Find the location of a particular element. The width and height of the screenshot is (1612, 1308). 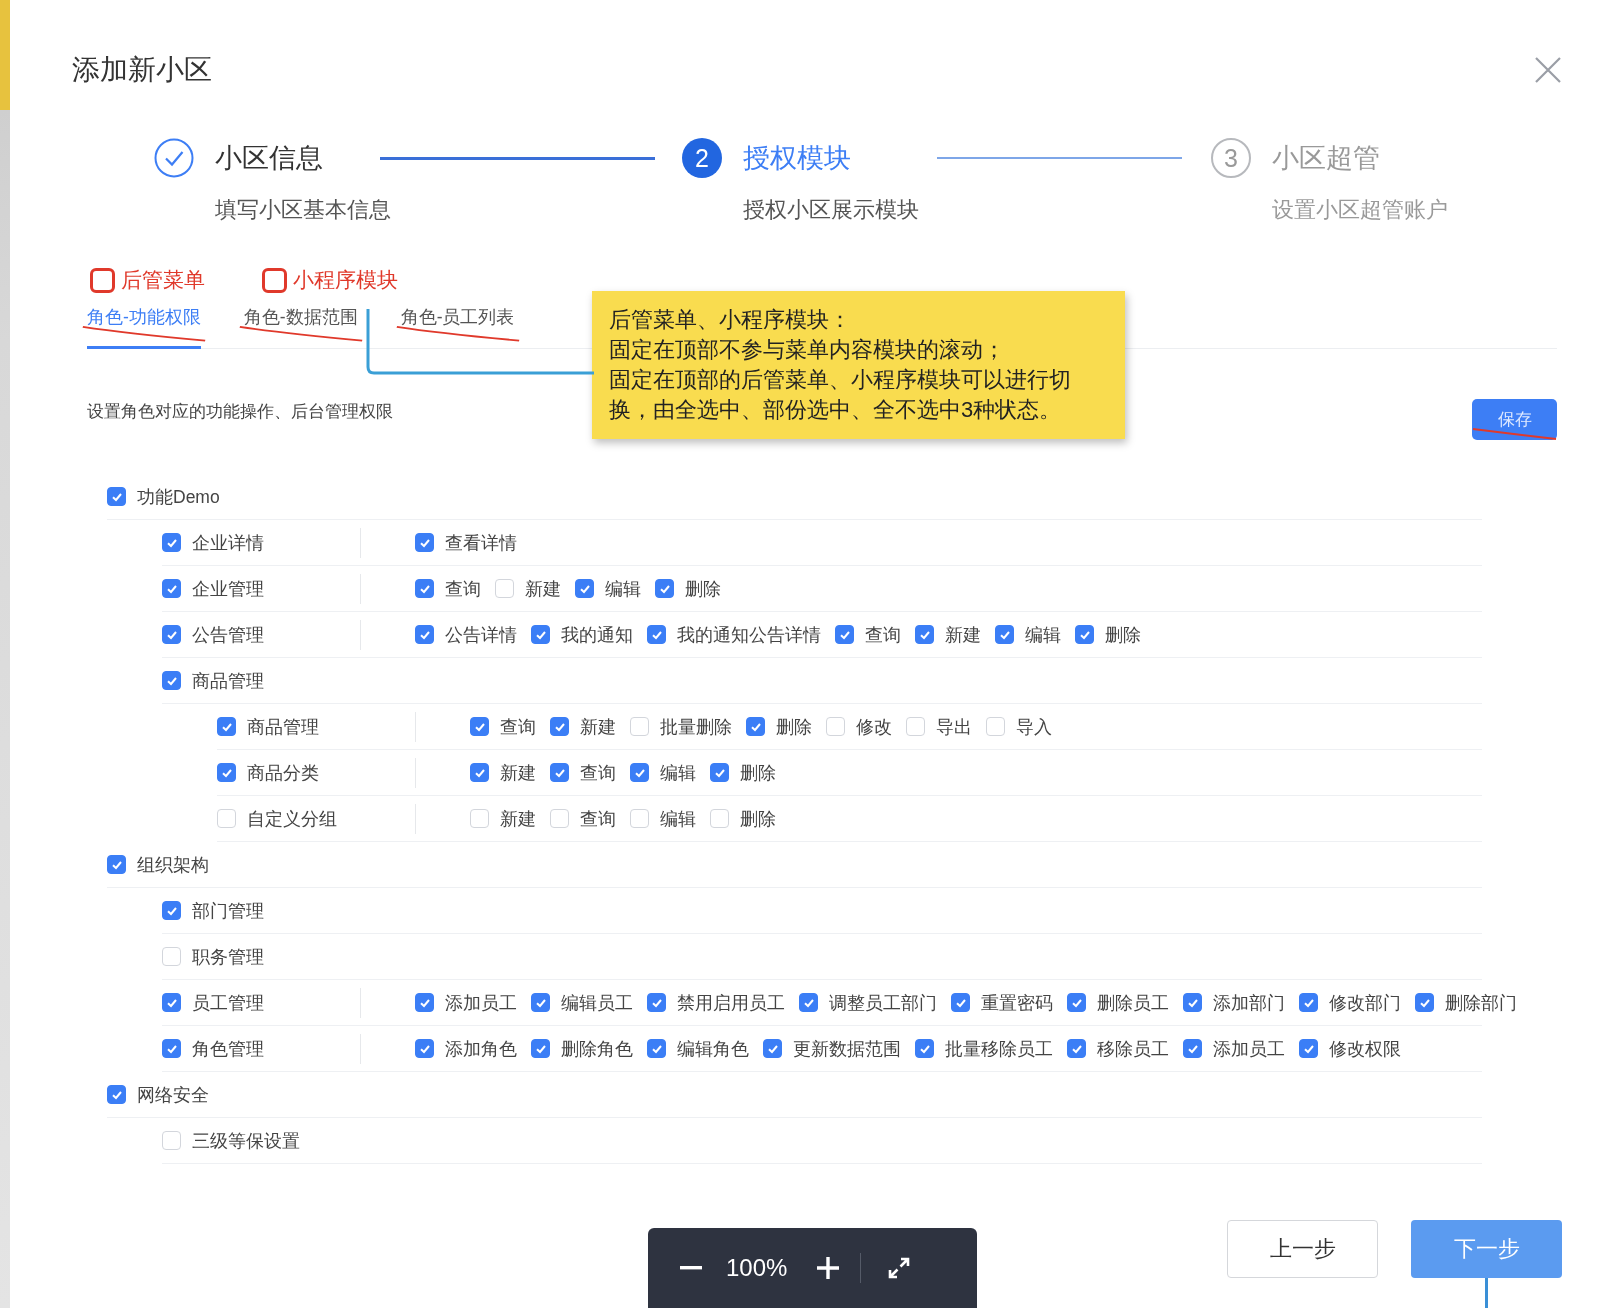

permission-label: 删除角色 is located at coordinates (597, 1049).